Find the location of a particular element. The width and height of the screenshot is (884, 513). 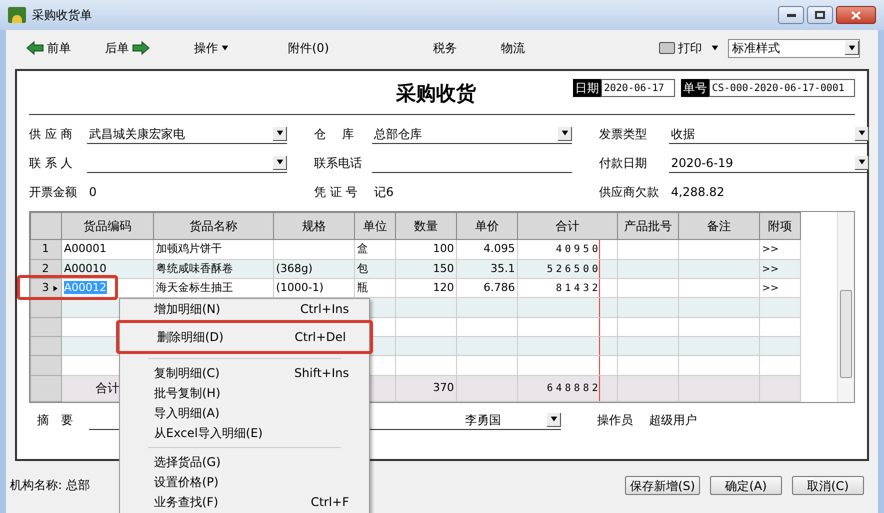

dialog-button: 取消(C) is located at coordinates (828, 485).